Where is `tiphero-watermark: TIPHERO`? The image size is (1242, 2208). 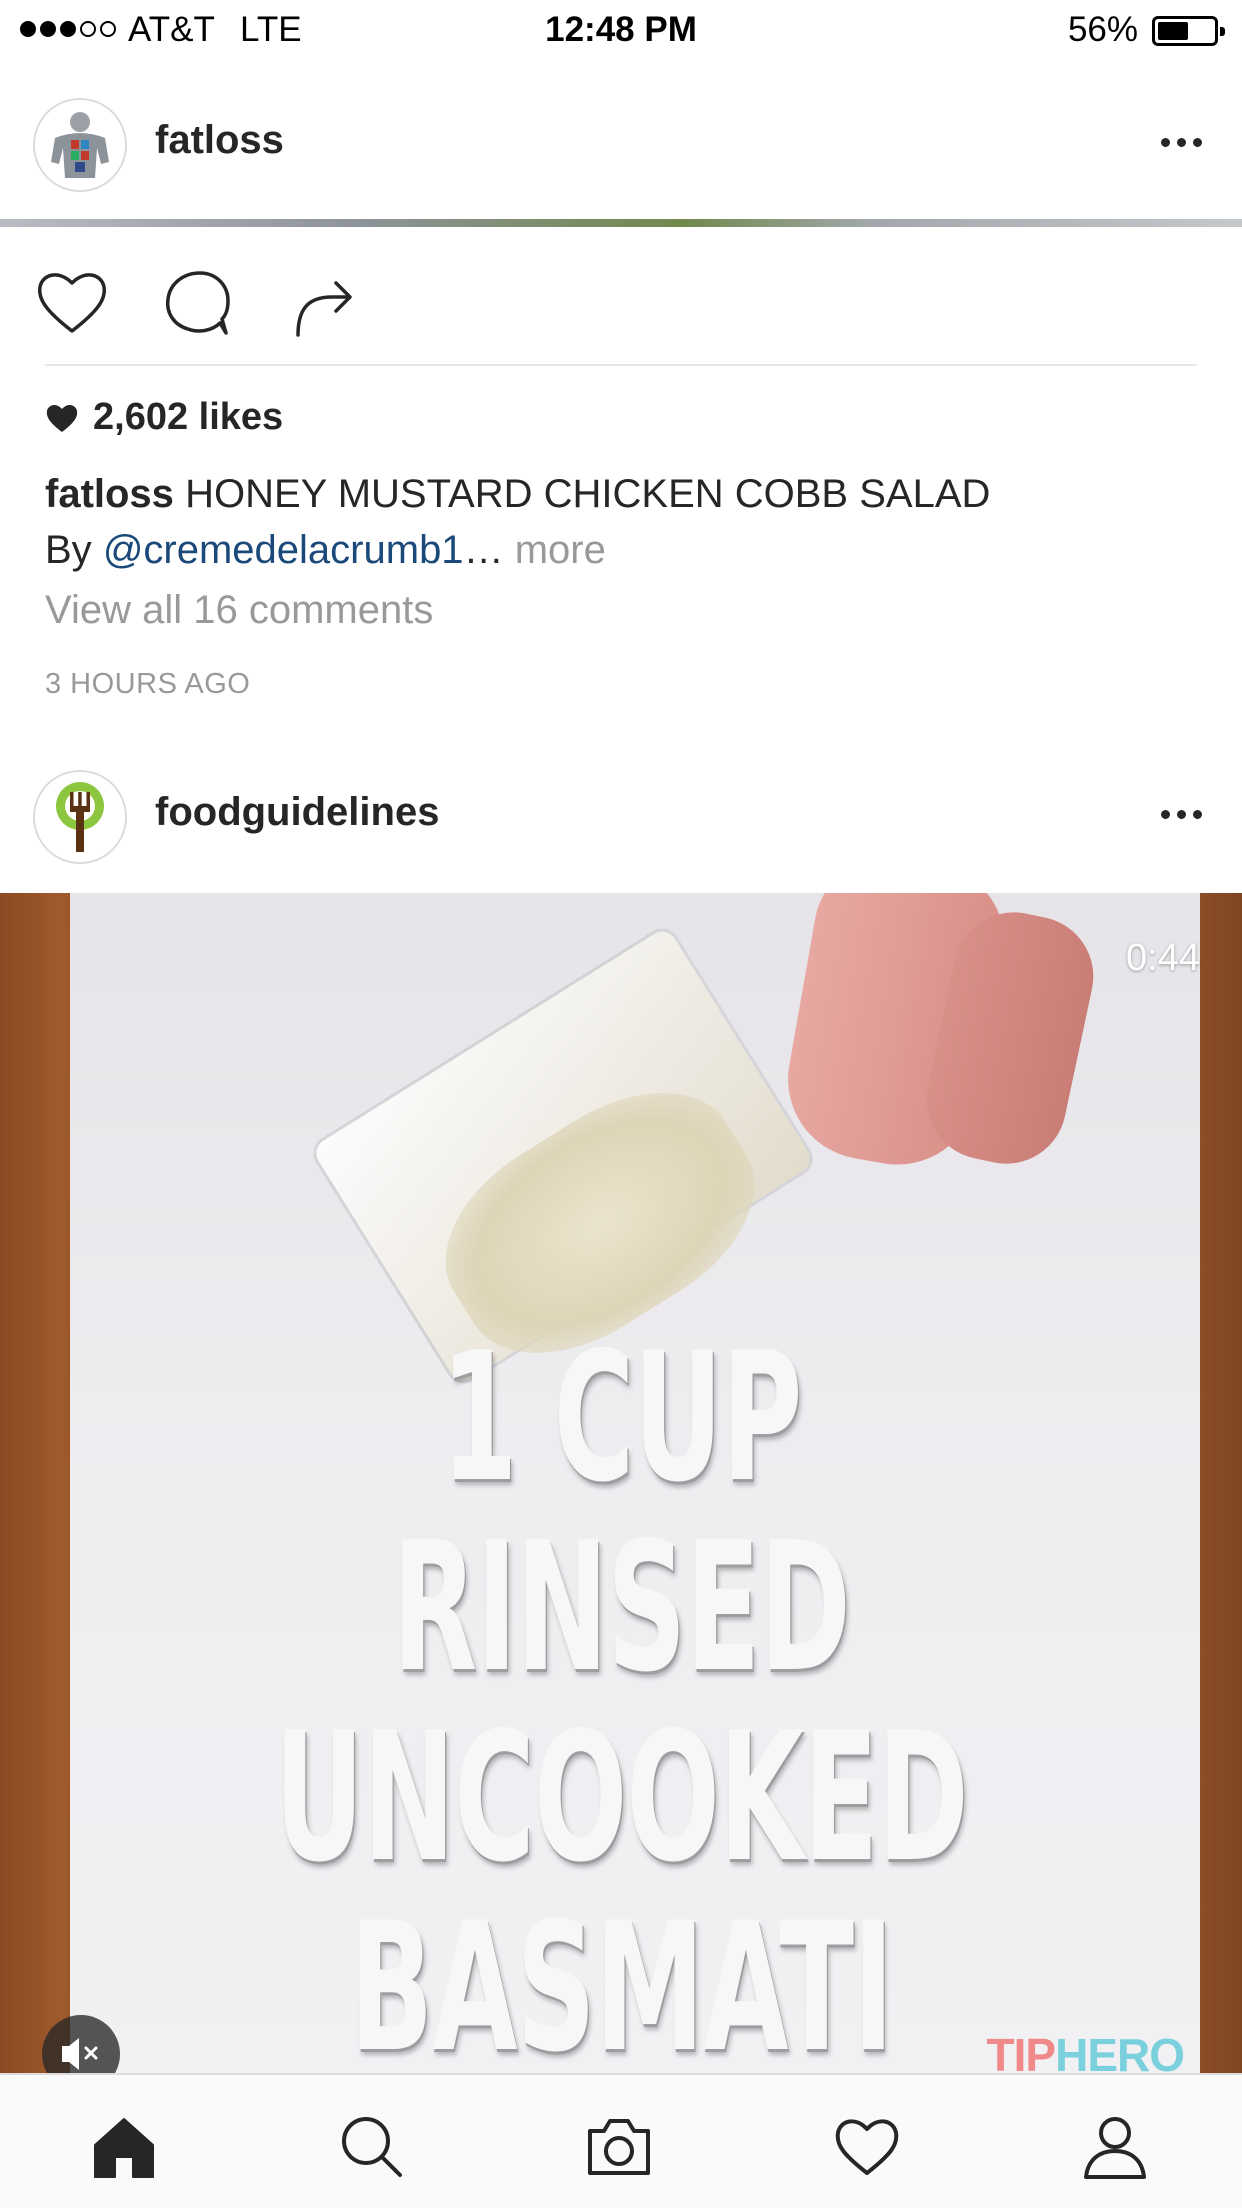
tiphero-watermark: TIPHERO is located at coordinates (1085, 2051).